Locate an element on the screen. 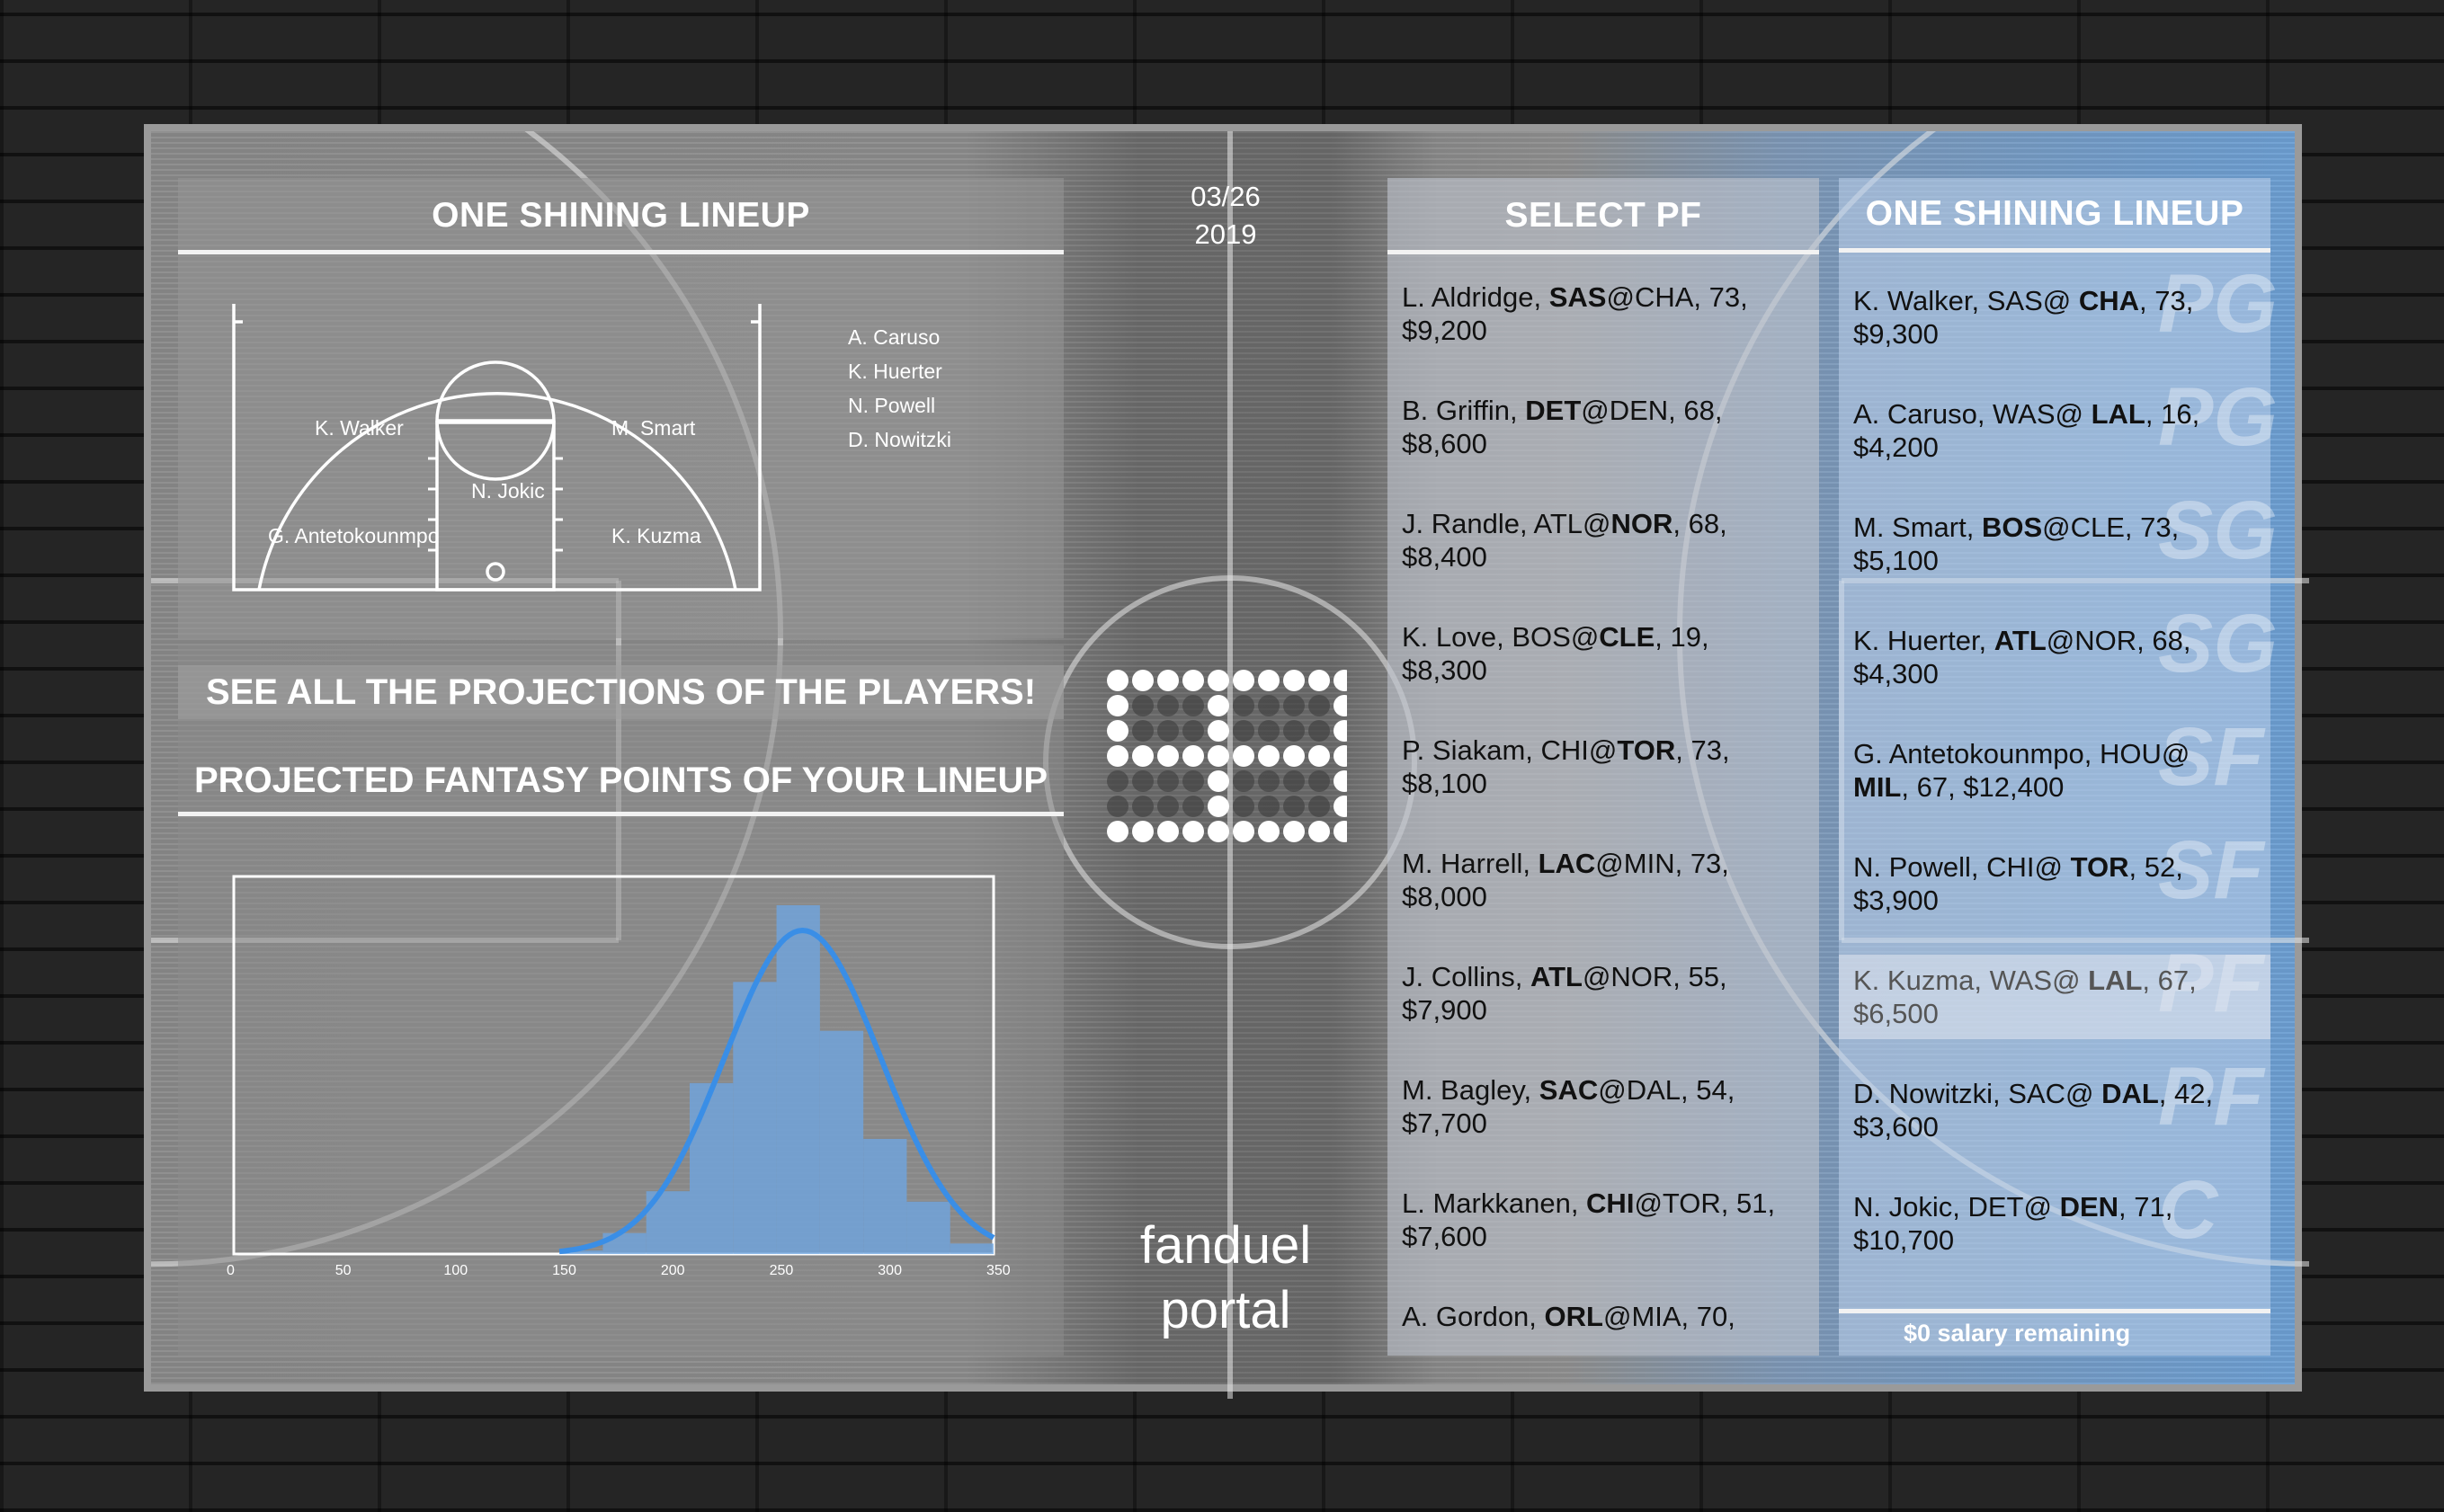 Image resolution: width=2444 pixels, height=1512 pixels. roster-slot: K. Walker, SAS@ CHA, 73, $9,300 is located at coordinates (2054, 317).